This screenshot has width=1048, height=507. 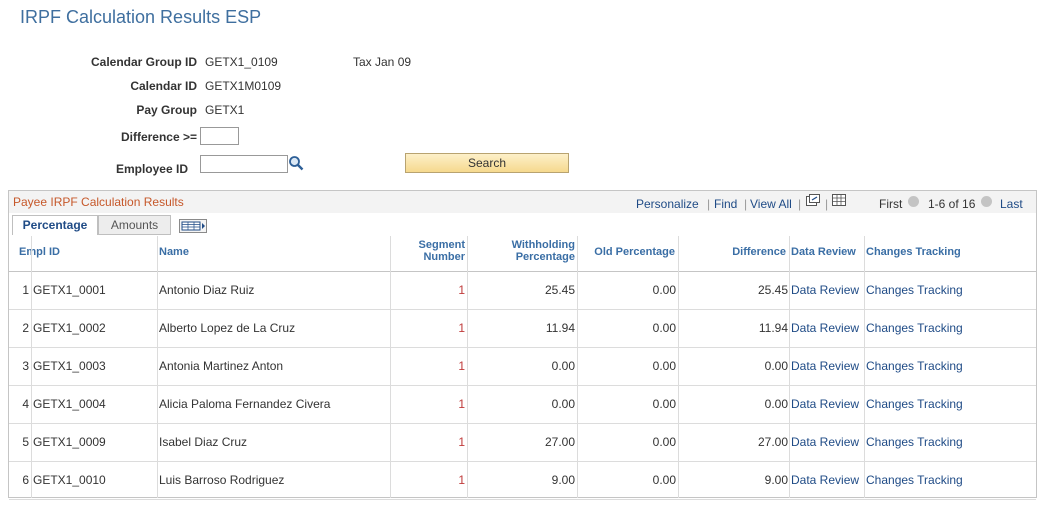 I want to click on row-range: 1-6 of 16, so click(x=952, y=204).